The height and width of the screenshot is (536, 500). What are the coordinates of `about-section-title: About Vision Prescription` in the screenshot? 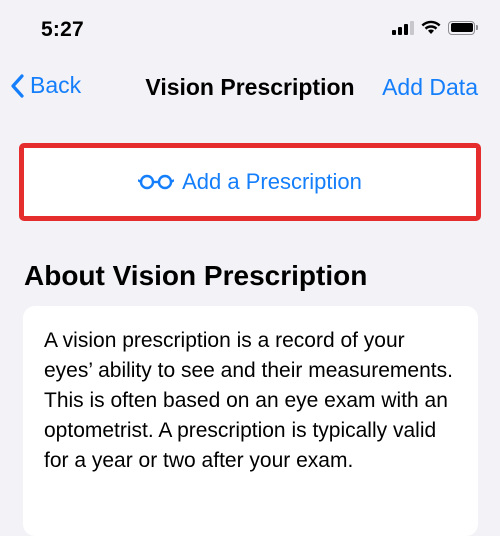 It's located at (196, 275).